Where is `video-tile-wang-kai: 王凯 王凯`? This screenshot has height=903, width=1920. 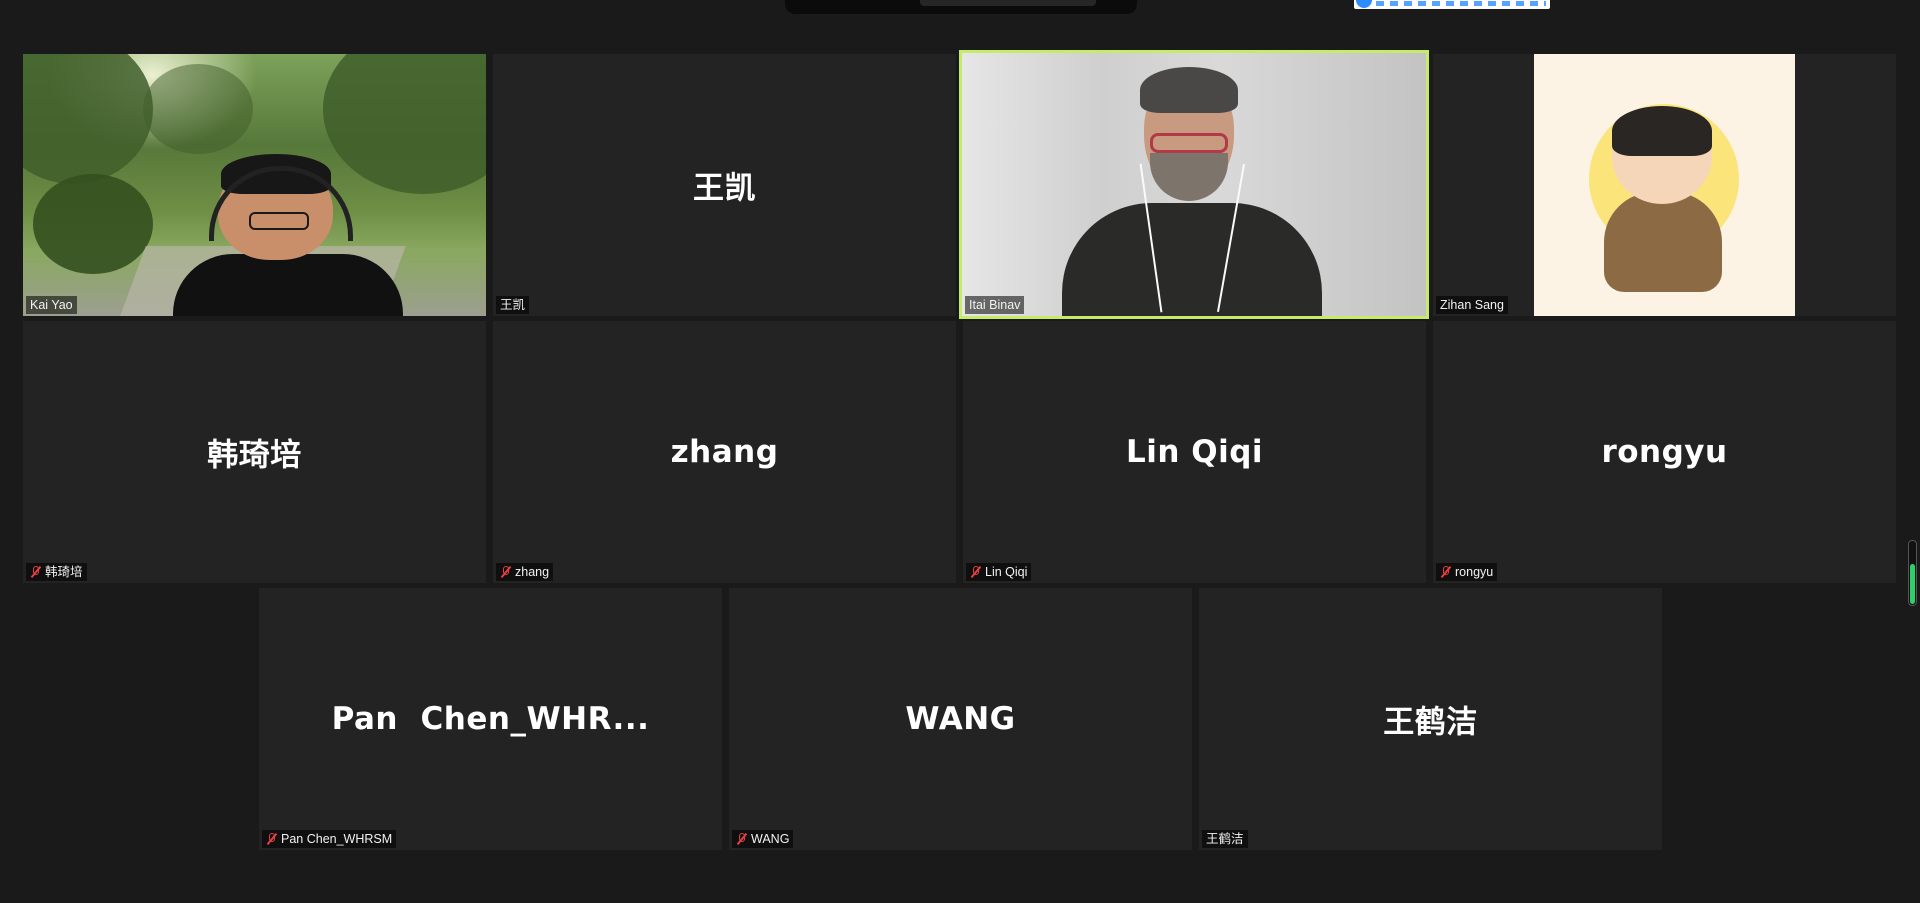 video-tile-wang-kai: 王凯 王凯 is located at coordinates (724, 185).